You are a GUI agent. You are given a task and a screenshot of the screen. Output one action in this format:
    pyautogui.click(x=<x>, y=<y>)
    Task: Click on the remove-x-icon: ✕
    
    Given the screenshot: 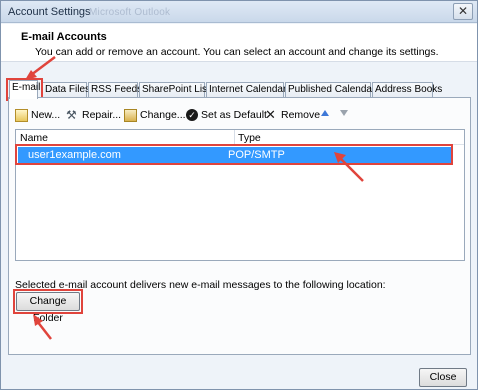 What is the action you would take?
    pyautogui.click(x=270, y=114)
    